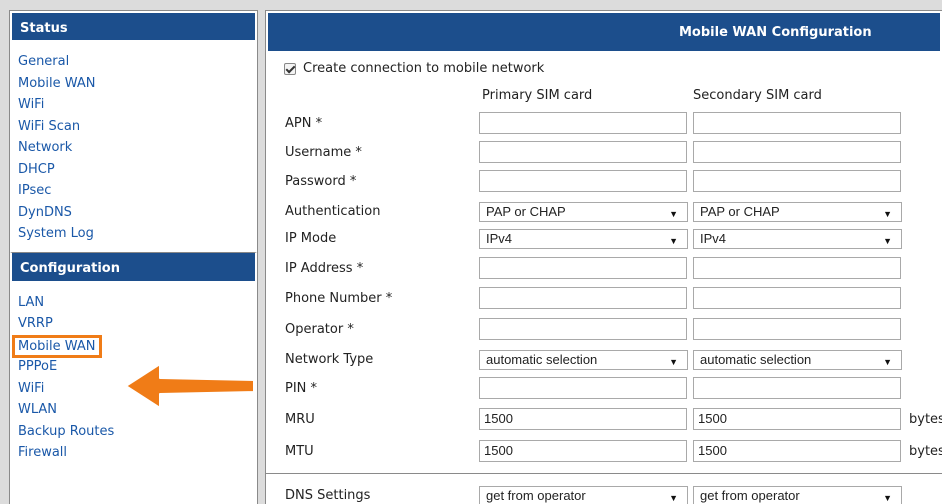 This screenshot has width=942, height=504. What do you see at coordinates (137, 62) in the screenshot?
I see `sidebar-item-general: General` at bounding box center [137, 62].